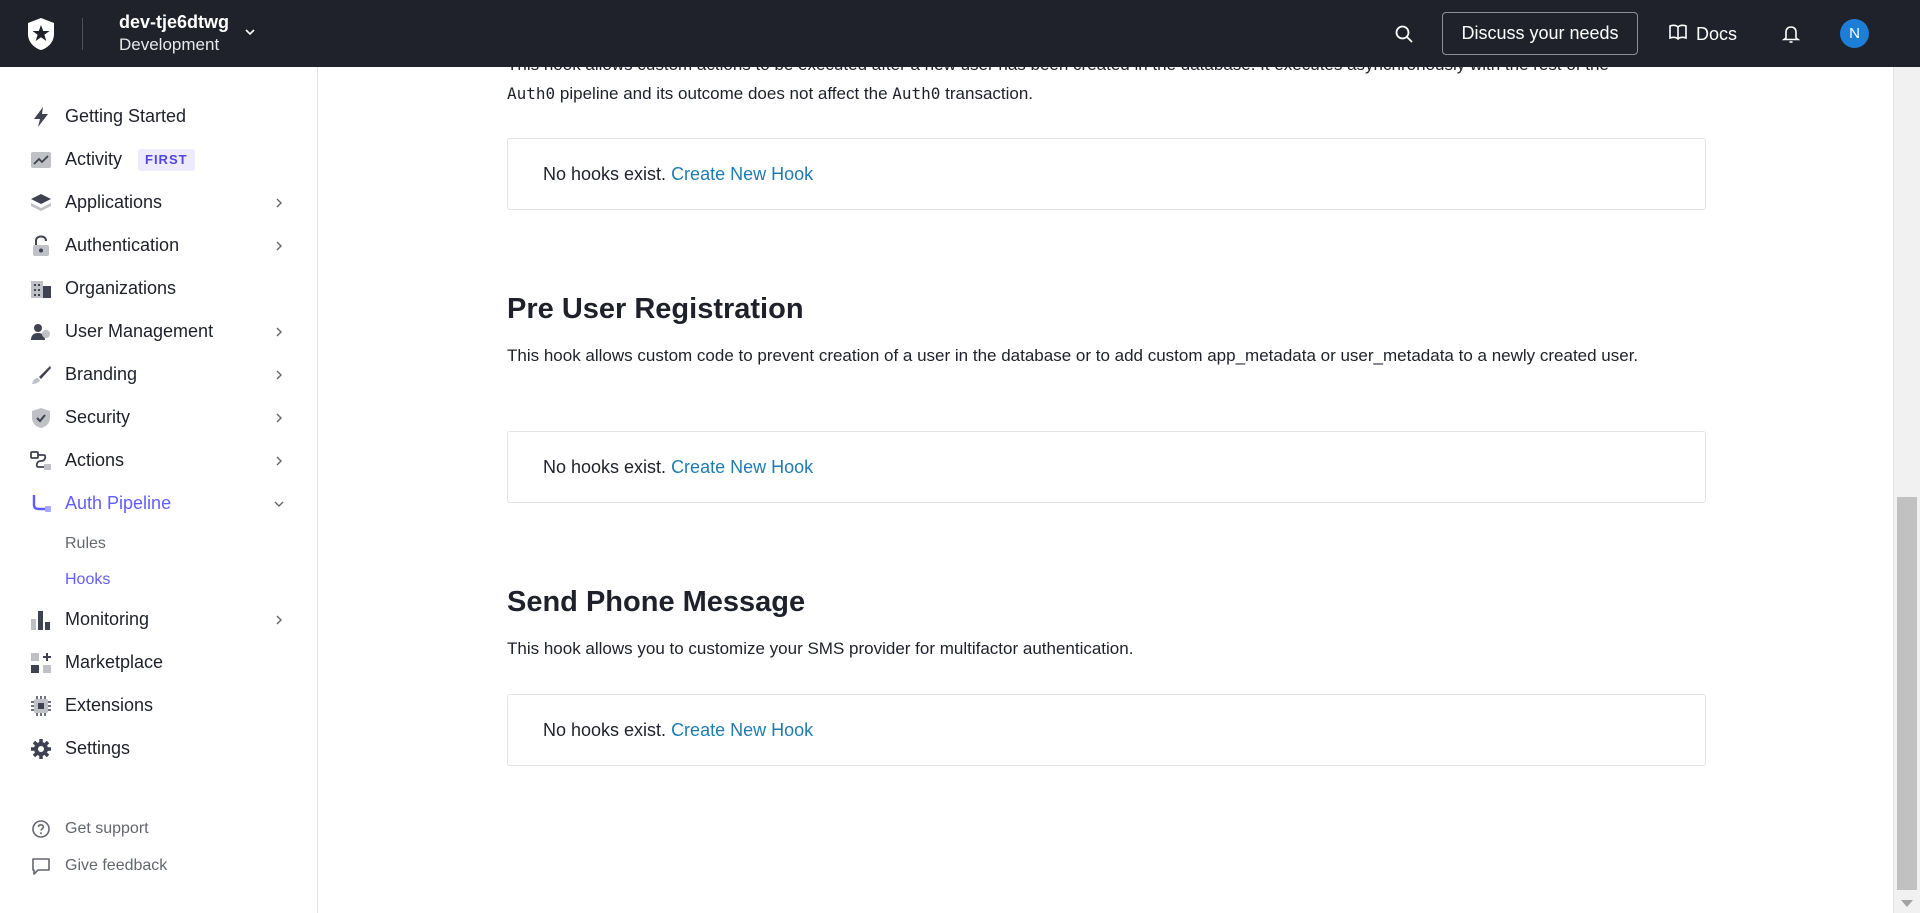  I want to click on sidebar-item-actions: Actions, so click(158, 460).